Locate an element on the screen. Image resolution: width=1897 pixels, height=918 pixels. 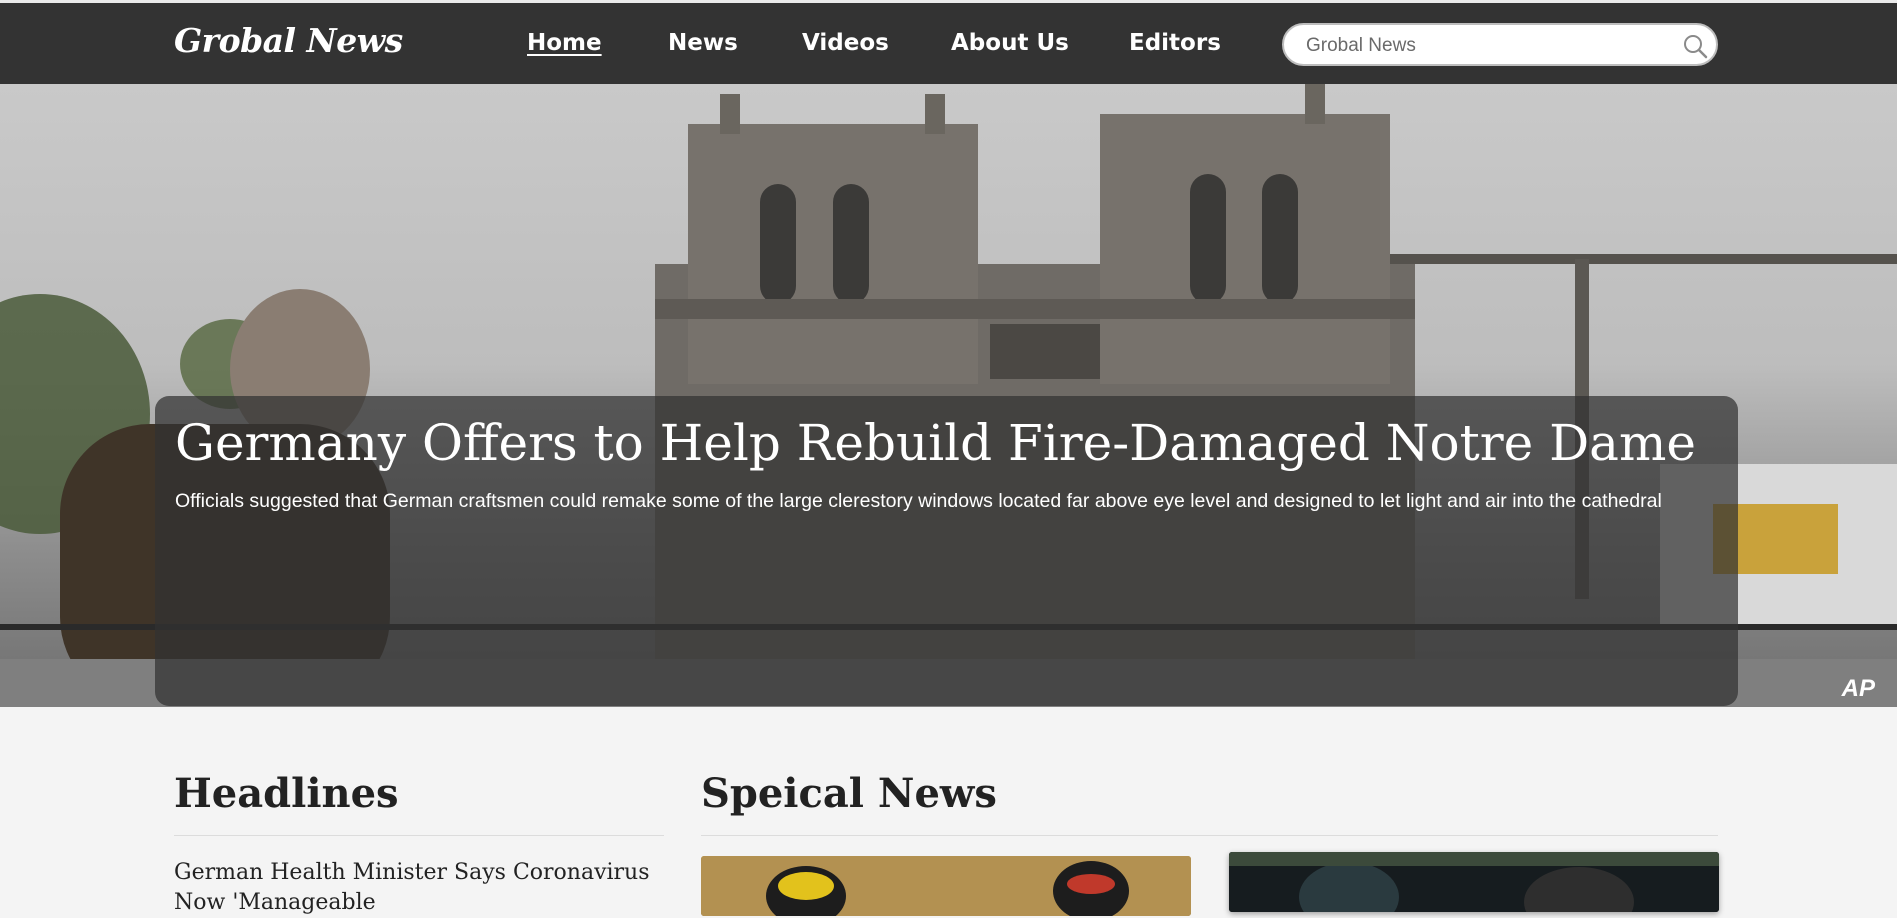
search-box is located at coordinates (1500, 44).